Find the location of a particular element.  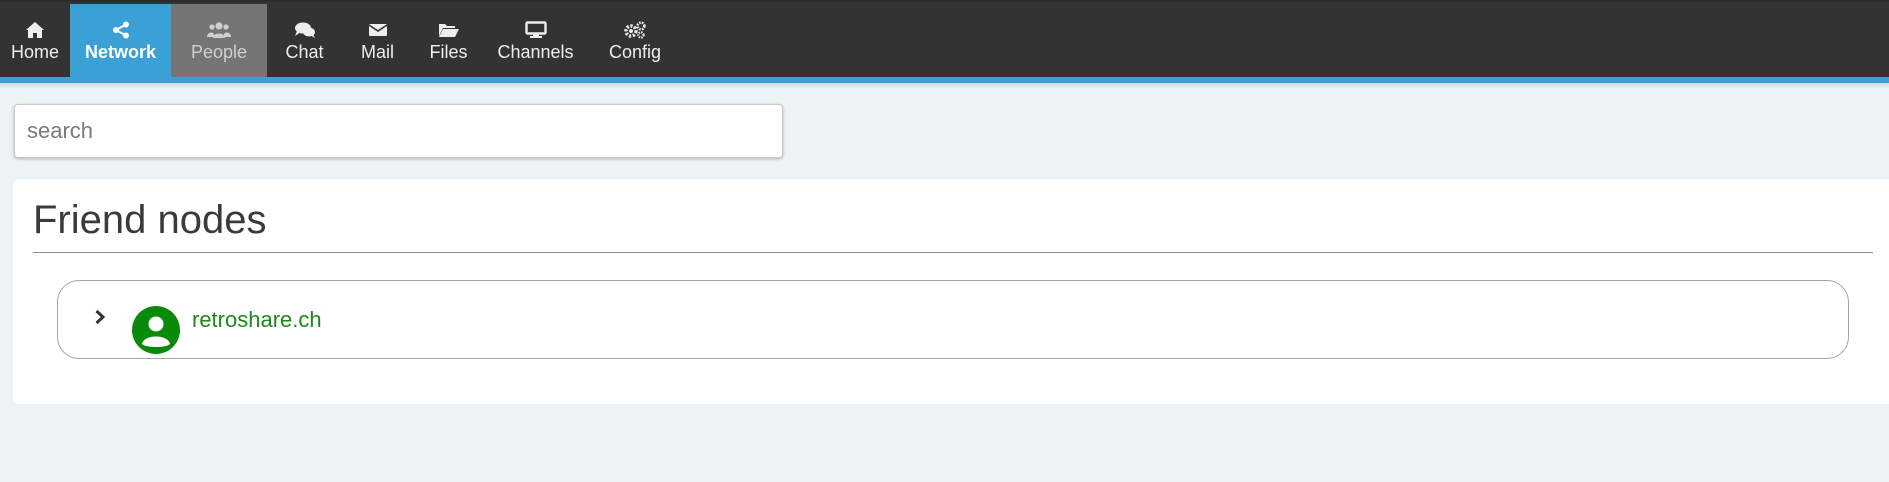

mail-icon is located at coordinates (378, 30).